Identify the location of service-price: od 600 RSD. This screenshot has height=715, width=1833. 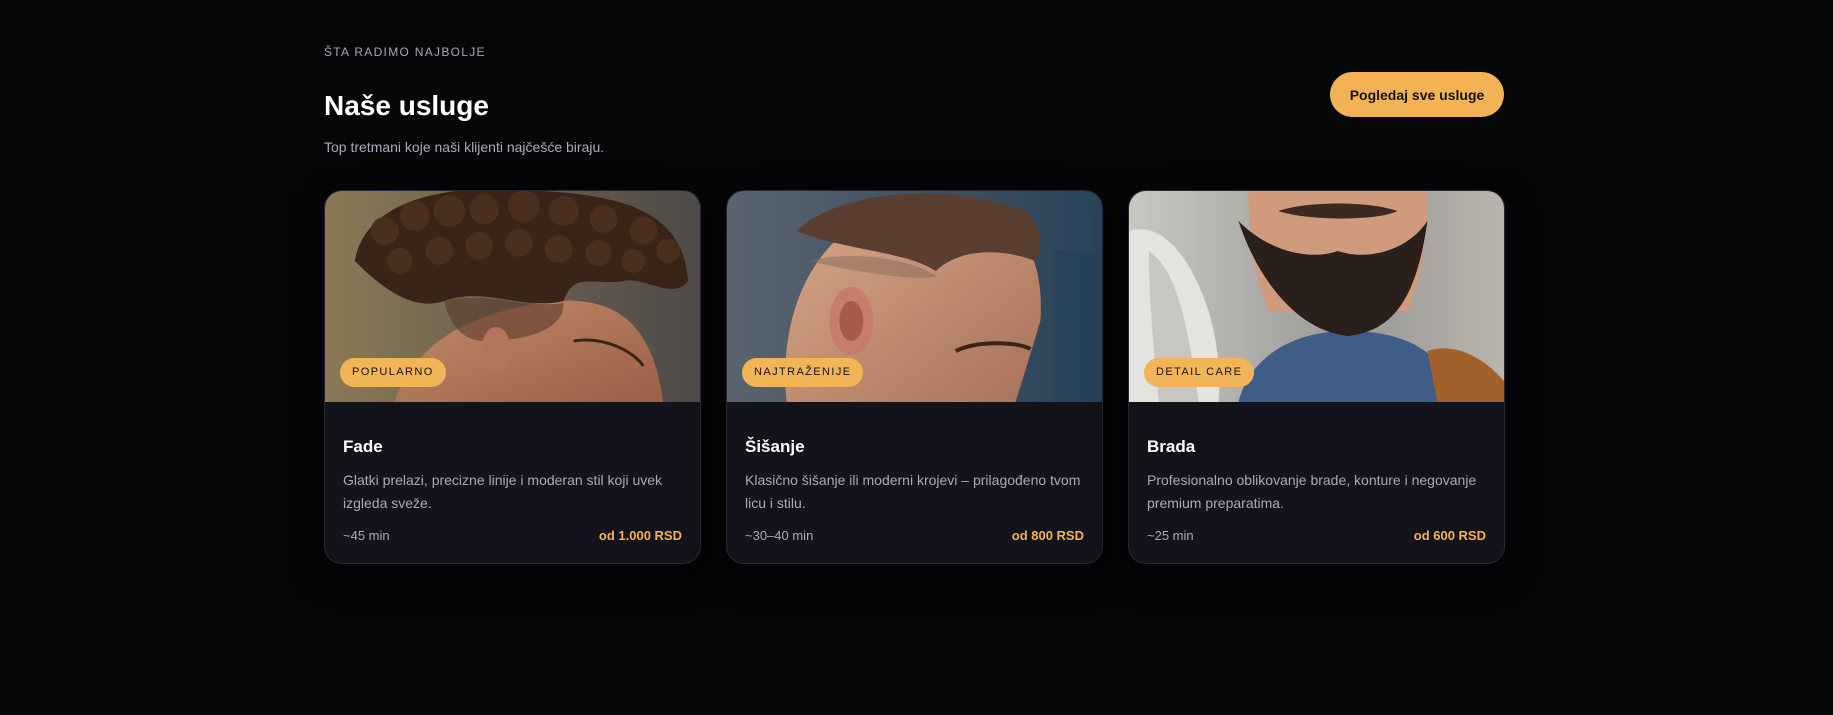
(1449, 535).